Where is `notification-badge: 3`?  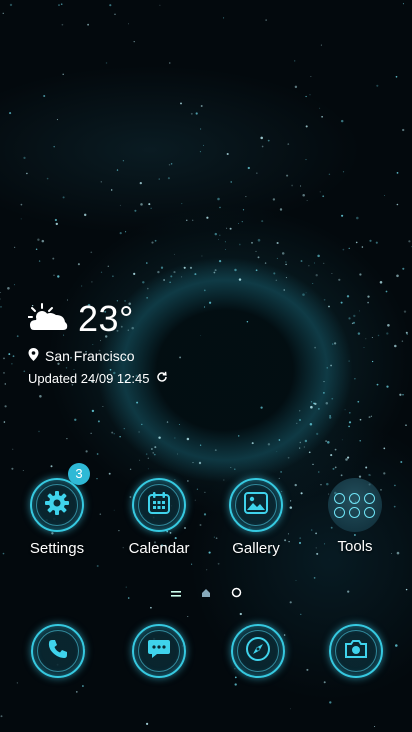
notification-badge: 3 is located at coordinates (79, 474).